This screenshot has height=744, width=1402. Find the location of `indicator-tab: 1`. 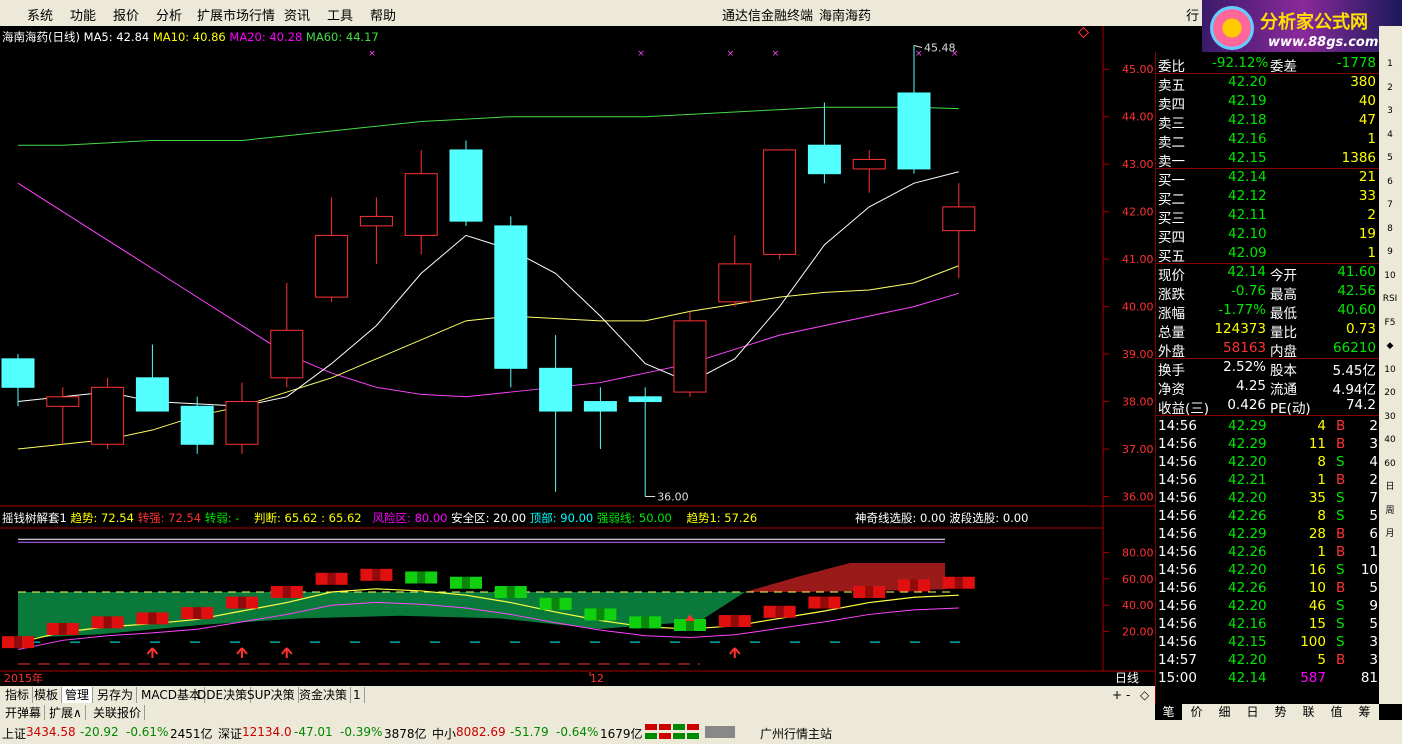

indicator-tab: 1 is located at coordinates (357, 695).